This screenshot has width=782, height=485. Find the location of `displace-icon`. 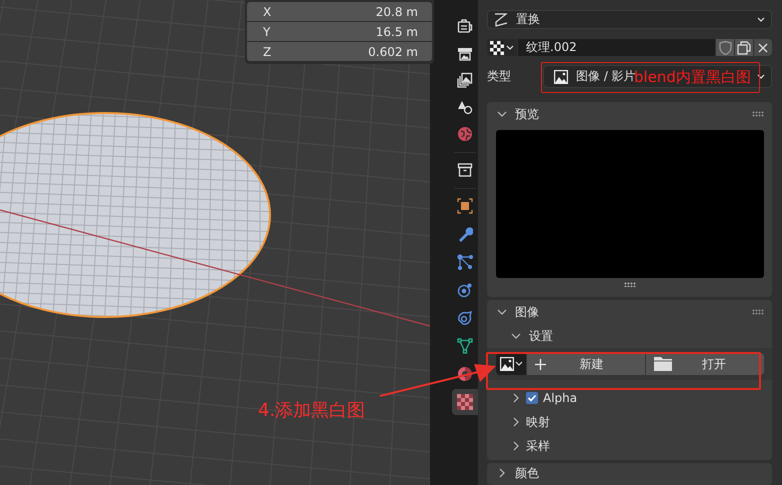

displace-icon is located at coordinates (501, 19).